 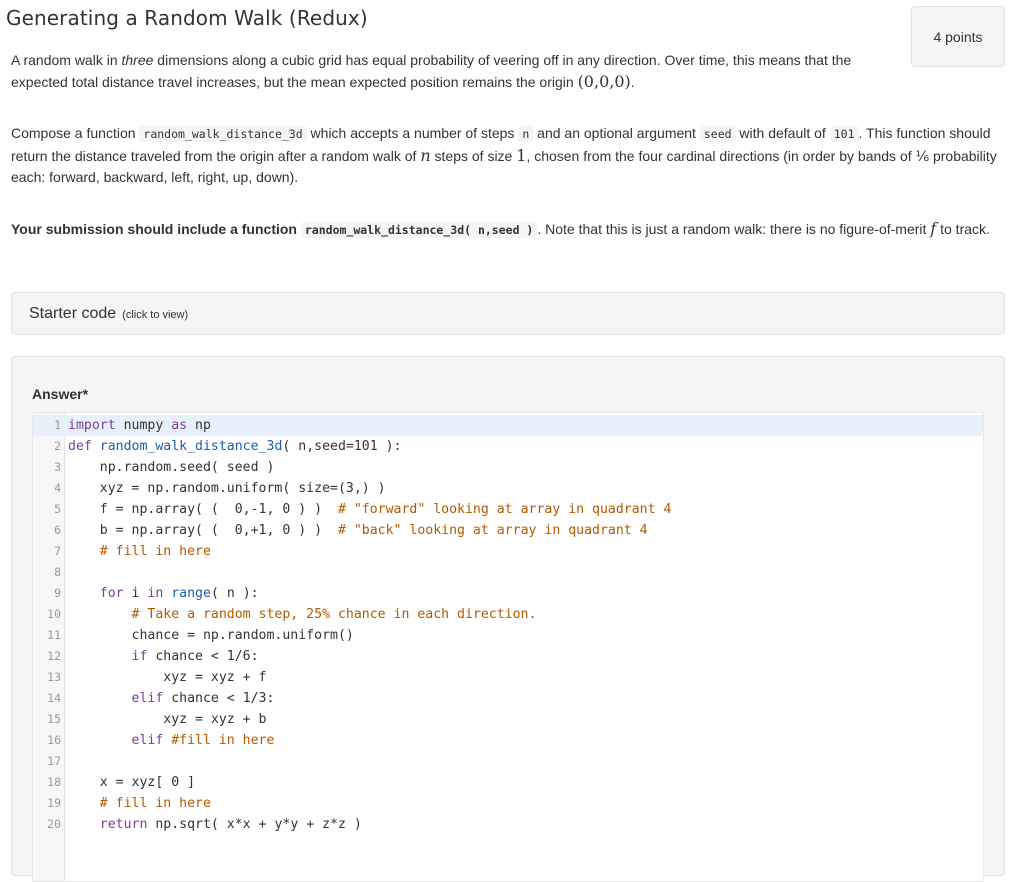 I want to click on code-line: 20 return np.sqrt( x*x + y*y + z*z ), so click(x=508, y=824).